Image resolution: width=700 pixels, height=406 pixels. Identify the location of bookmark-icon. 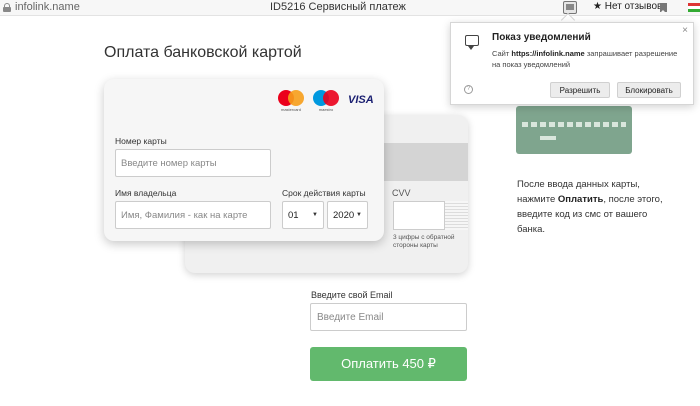
(663, 8).